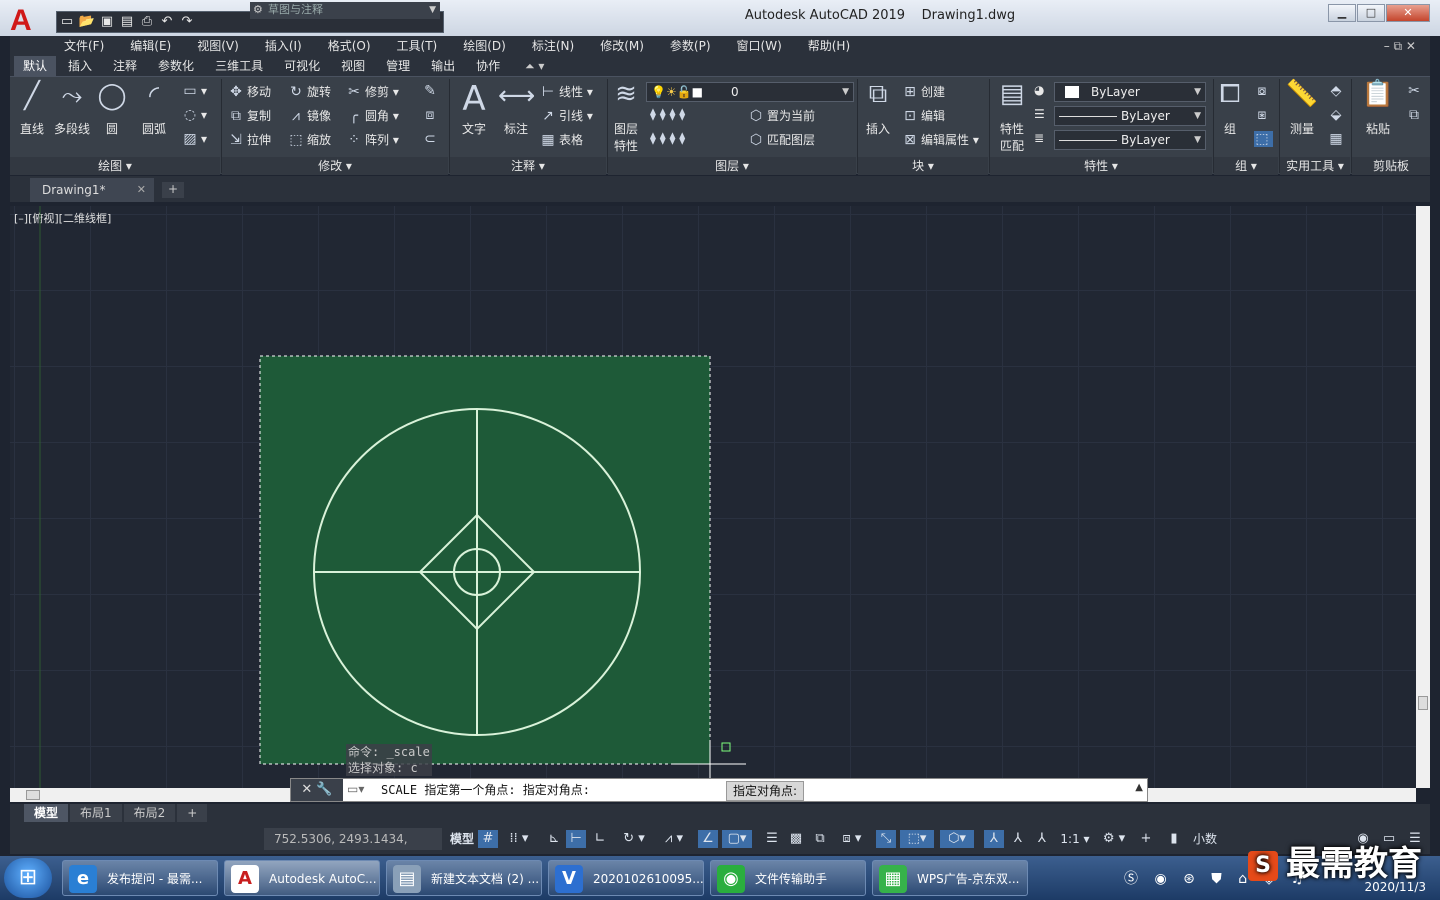 The image size is (1440, 900). I want to click on text-button: 文字, so click(474, 128).